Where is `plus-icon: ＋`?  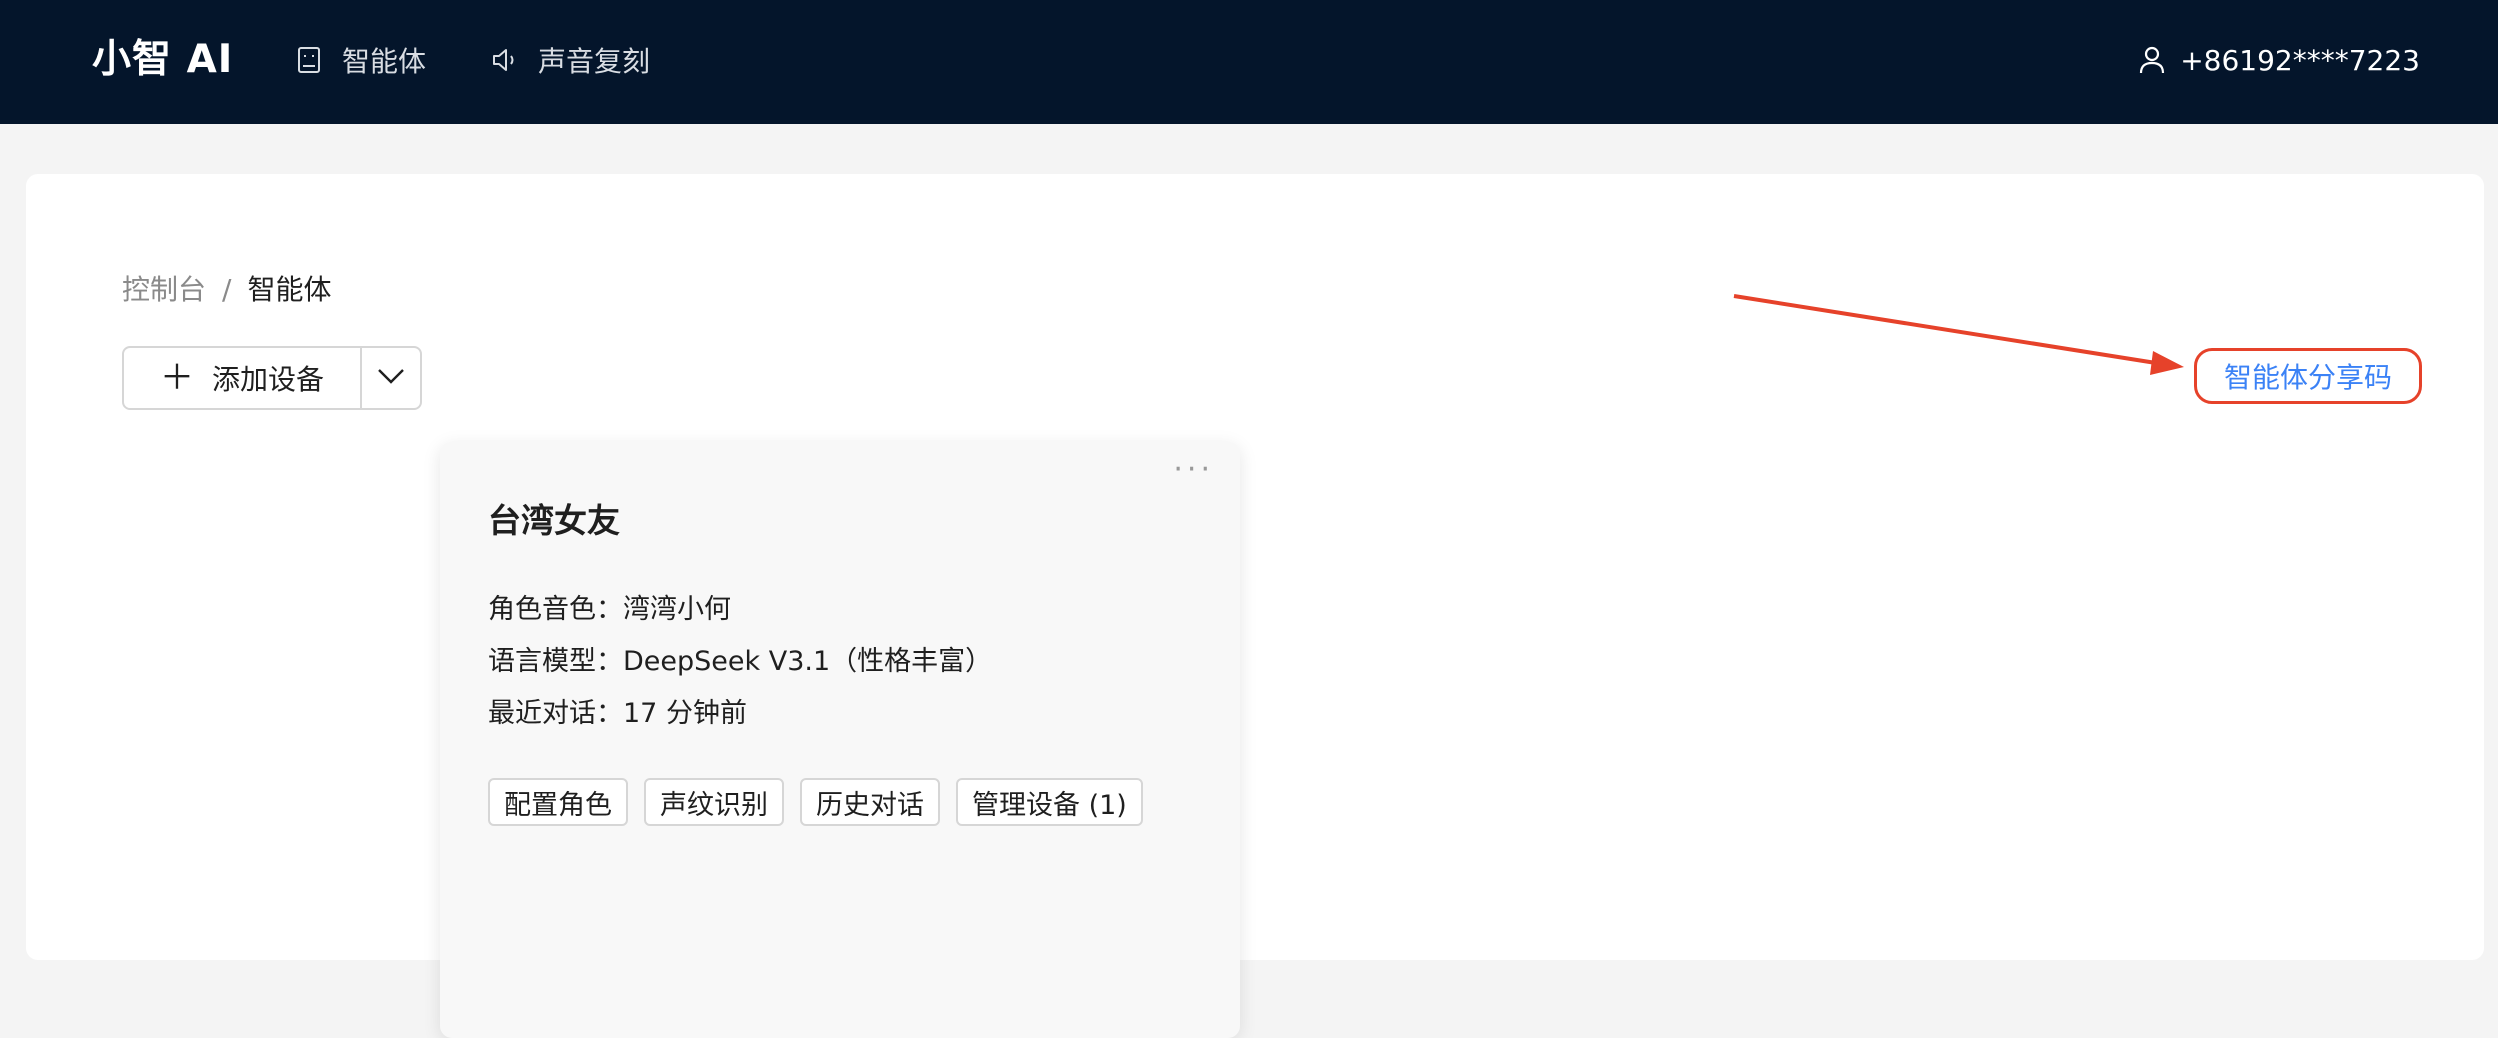 plus-icon: ＋ is located at coordinates (176, 378).